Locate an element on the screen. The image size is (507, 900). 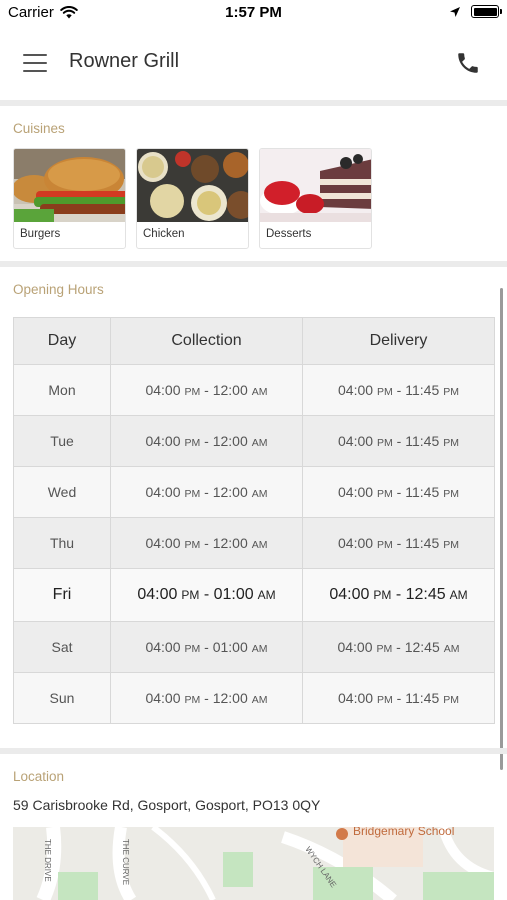
status-right is located at coordinates (475, 11).